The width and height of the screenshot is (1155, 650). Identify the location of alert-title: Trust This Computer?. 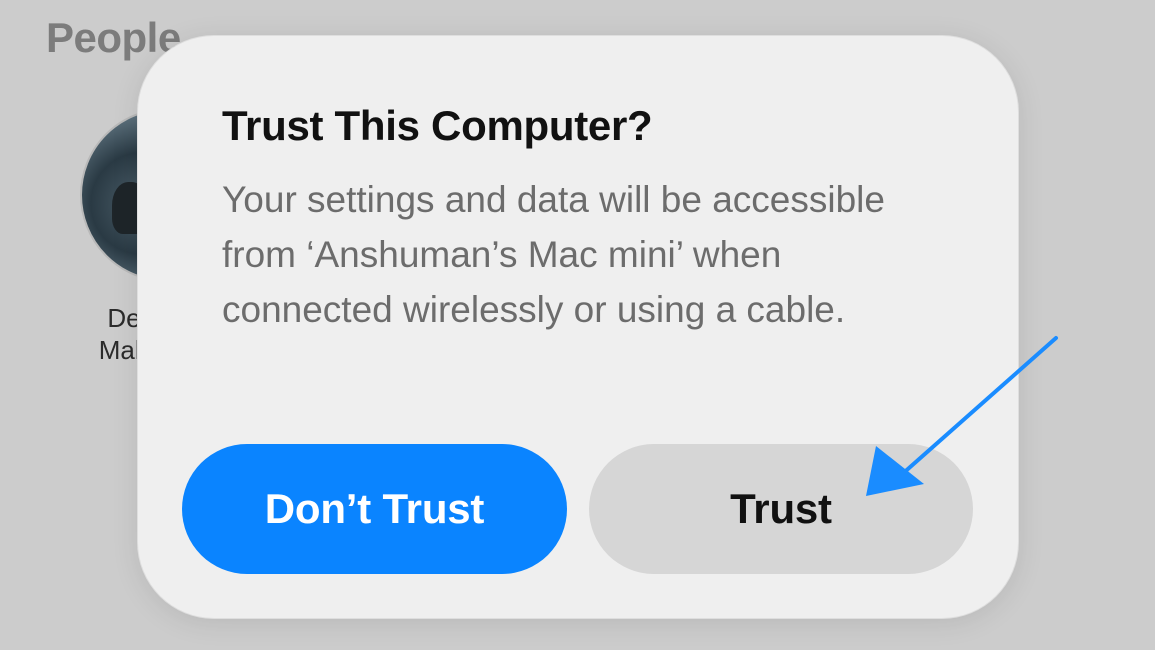
(437, 125).